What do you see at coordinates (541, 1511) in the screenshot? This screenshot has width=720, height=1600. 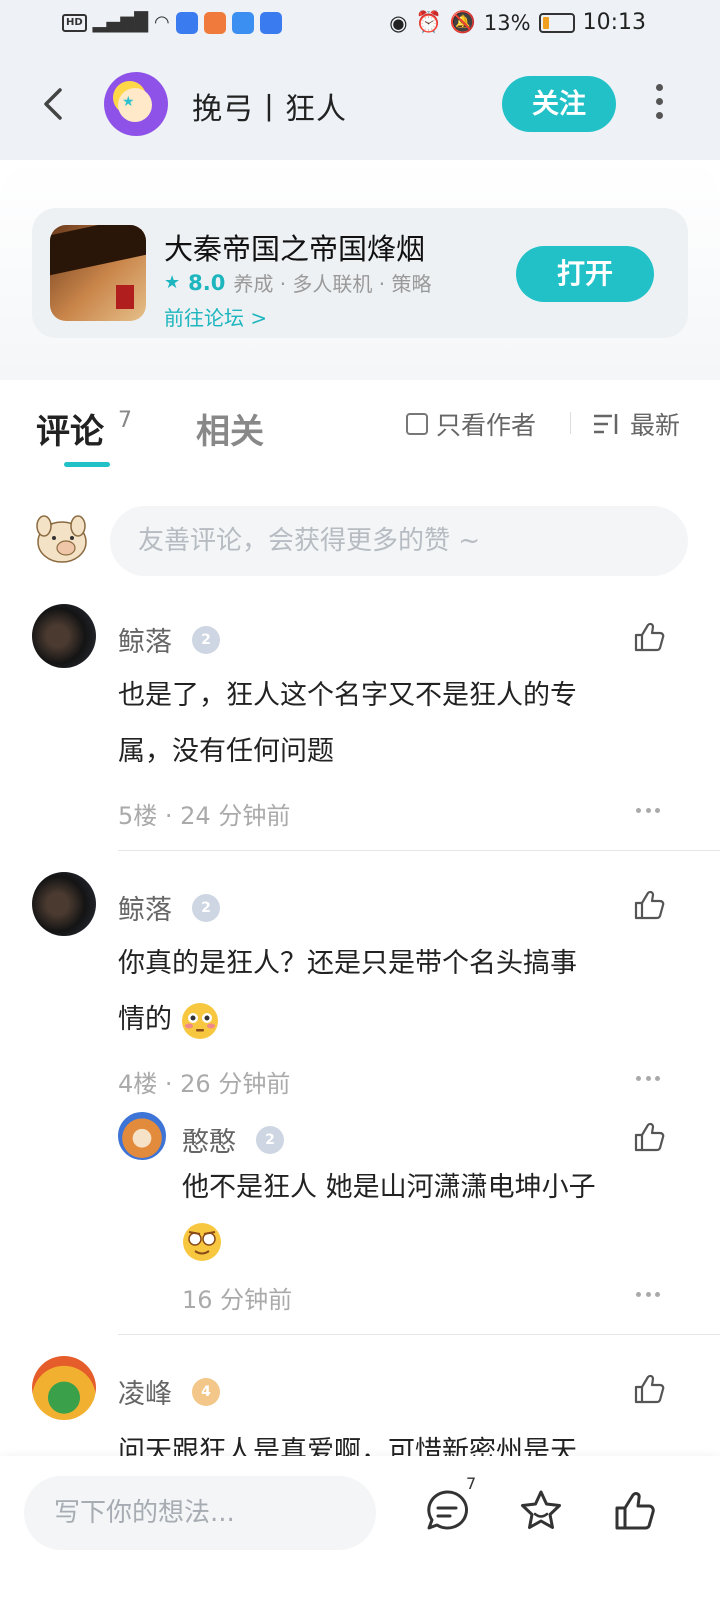 I see `favorite-star-icon` at bounding box center [541, 1511].